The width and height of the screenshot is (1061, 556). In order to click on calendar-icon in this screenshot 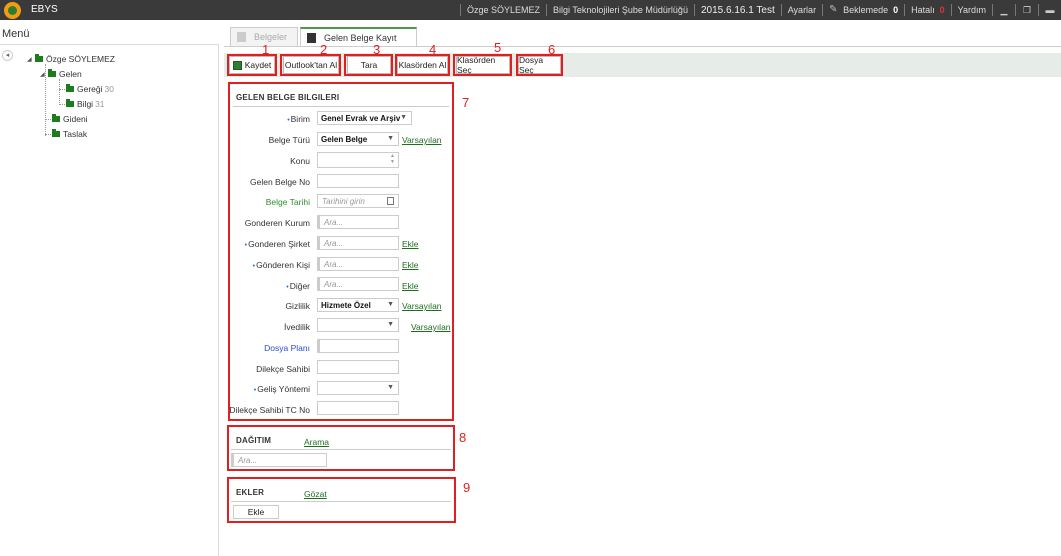, I will do `click(390, 201)`.